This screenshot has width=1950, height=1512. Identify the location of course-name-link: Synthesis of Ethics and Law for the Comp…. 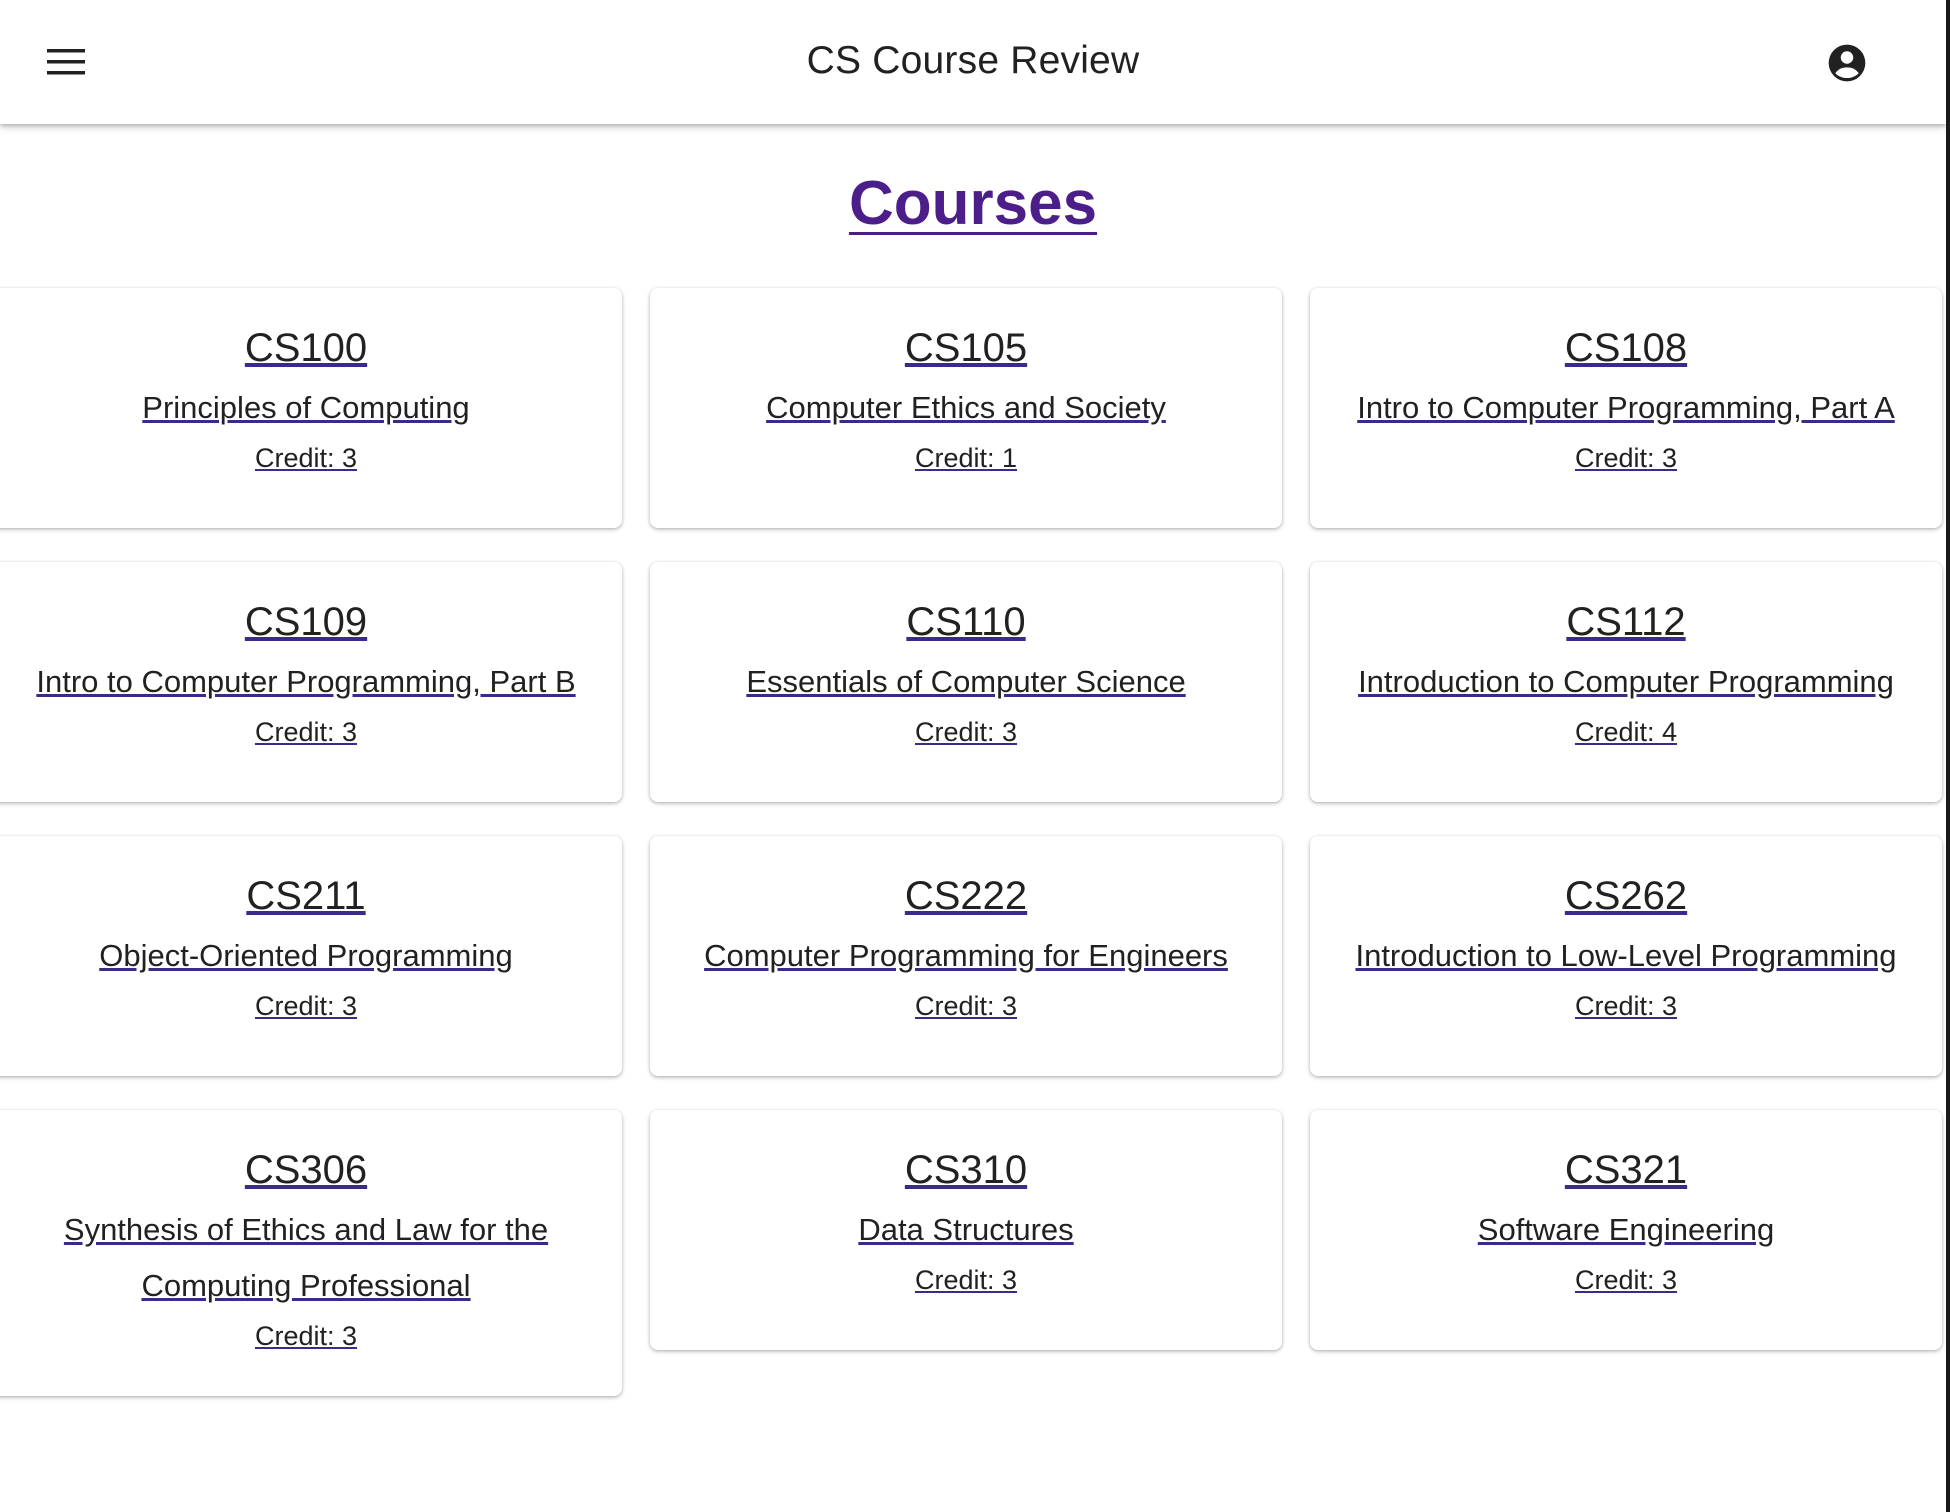
(306, 1258).